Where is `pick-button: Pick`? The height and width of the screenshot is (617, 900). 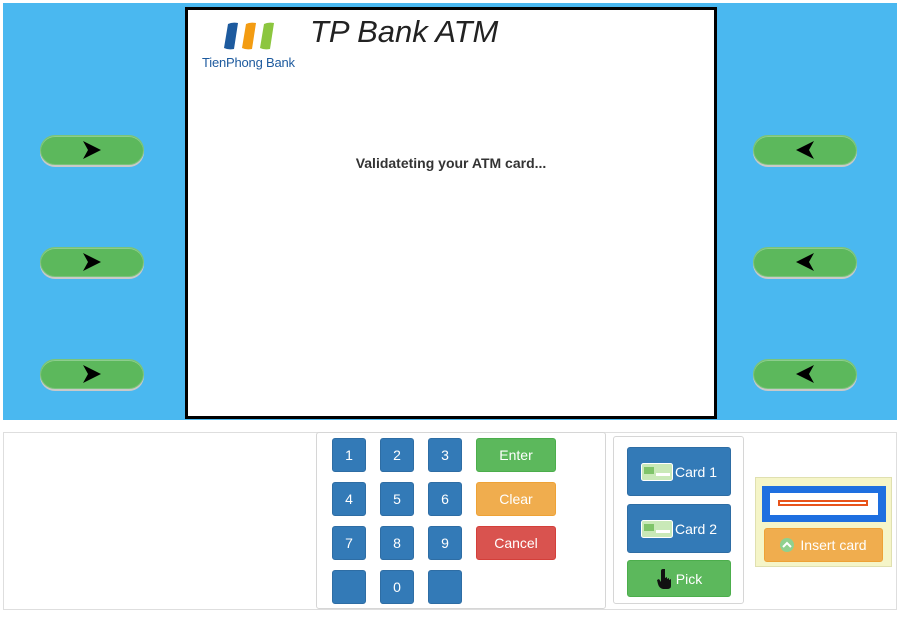 pick-button: Pick is located at coordinates (679, 578).